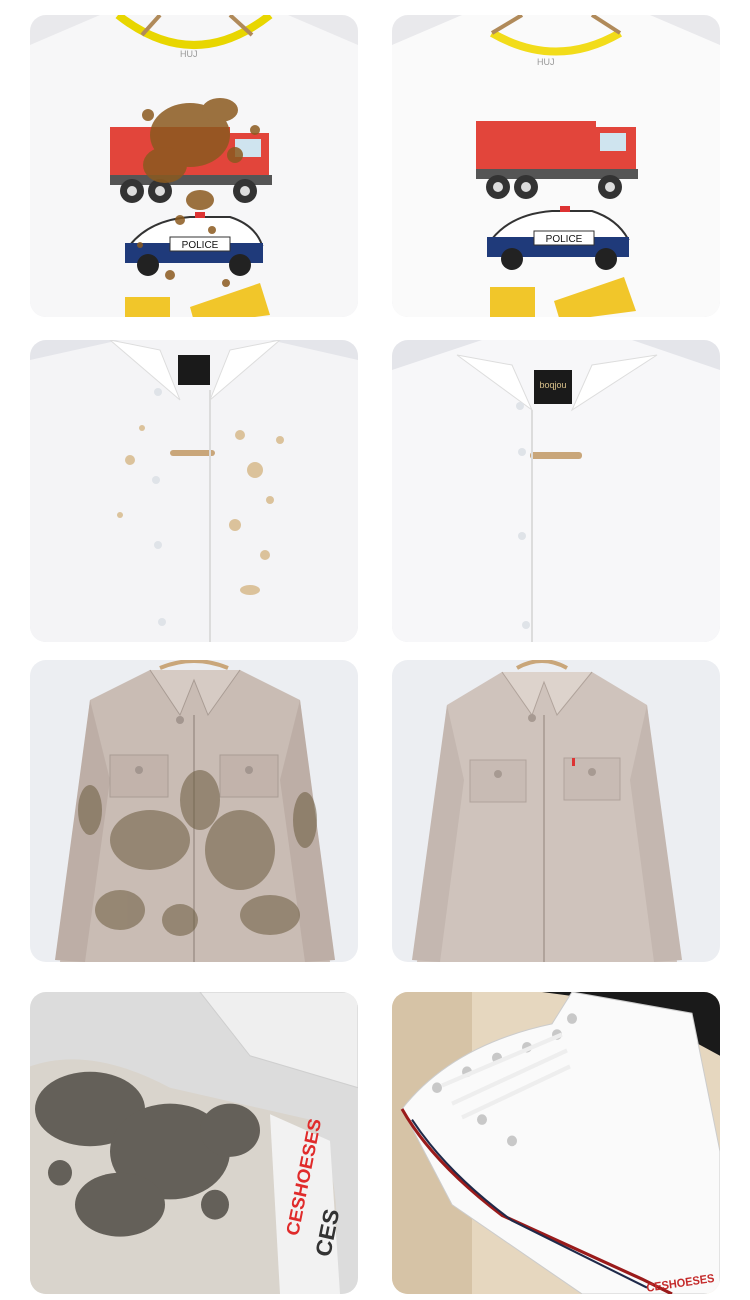  I want to click on jacket-after-photo, so click(556, 811).